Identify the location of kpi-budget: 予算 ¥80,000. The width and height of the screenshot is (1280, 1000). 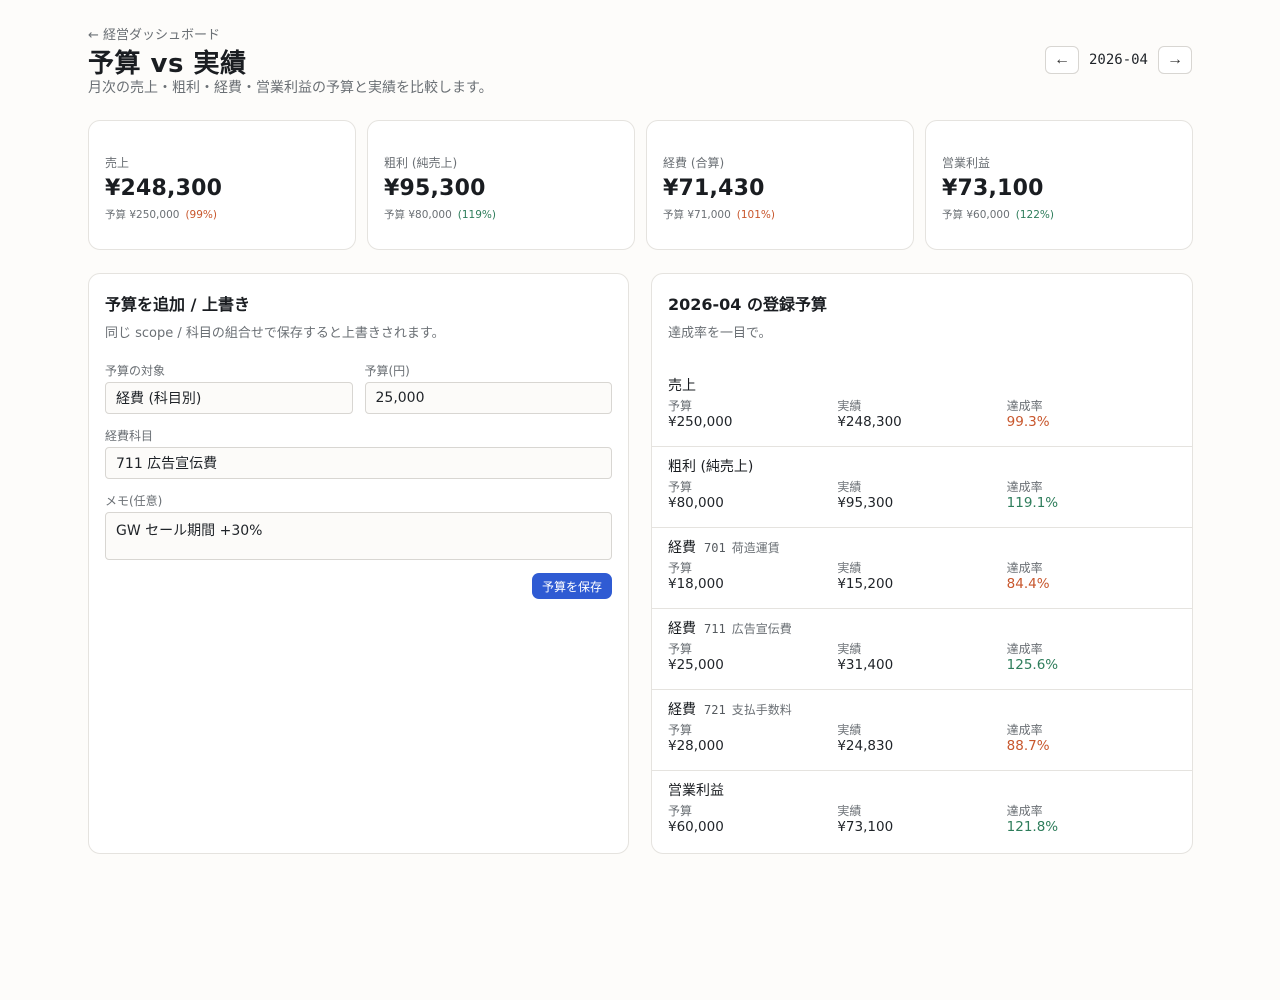
(418, 215).